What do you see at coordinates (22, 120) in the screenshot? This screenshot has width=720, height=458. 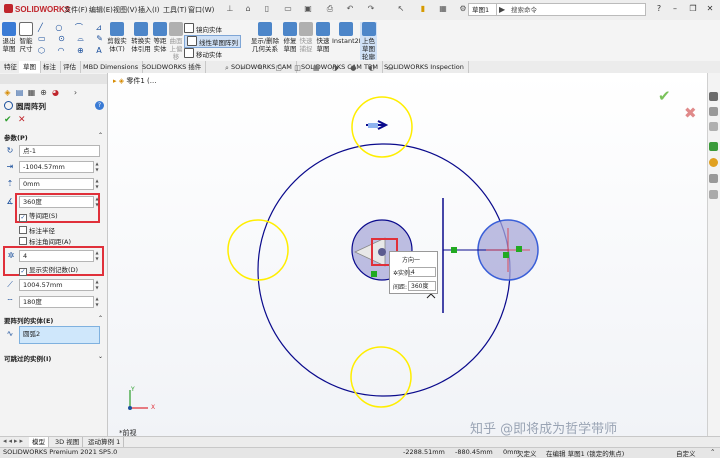 I see `cancel-button: ✕` at bounding box center [22, 120].